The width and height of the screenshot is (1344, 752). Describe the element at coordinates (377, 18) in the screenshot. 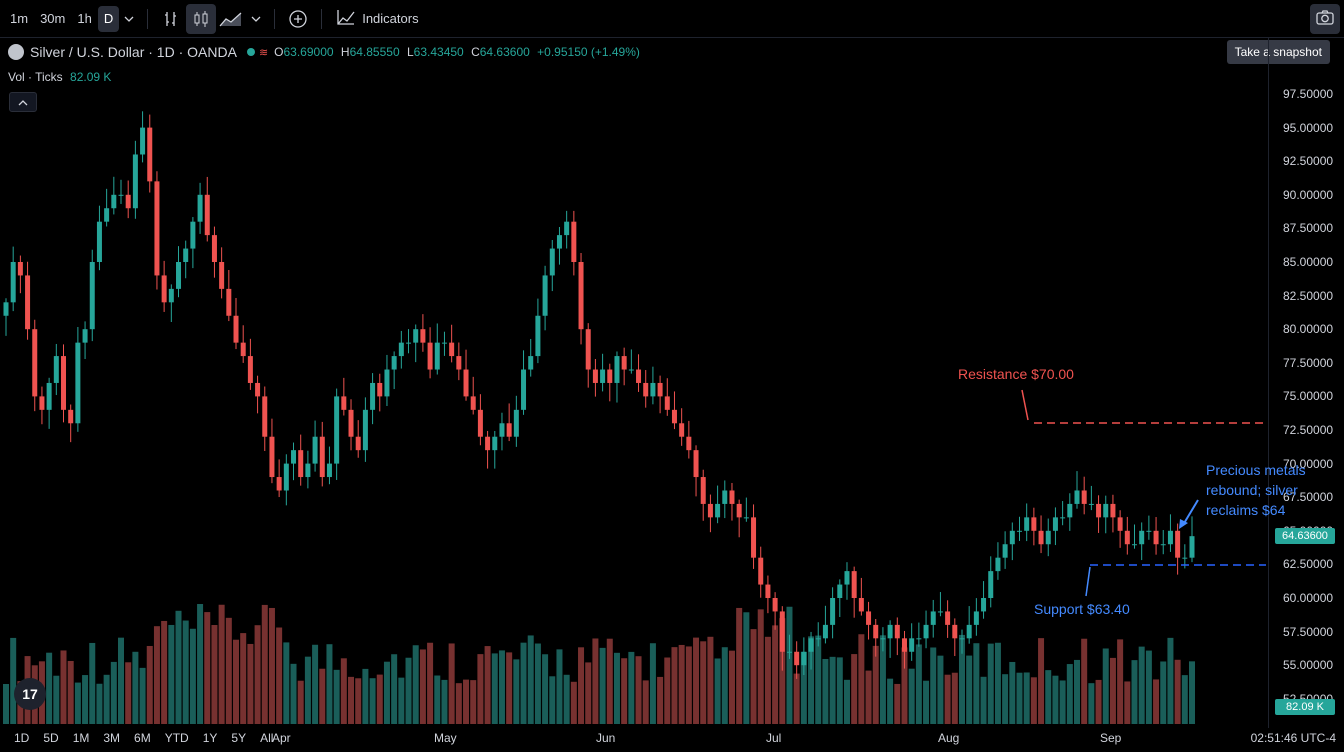

I see `indicators-button: Indicators` at that location.